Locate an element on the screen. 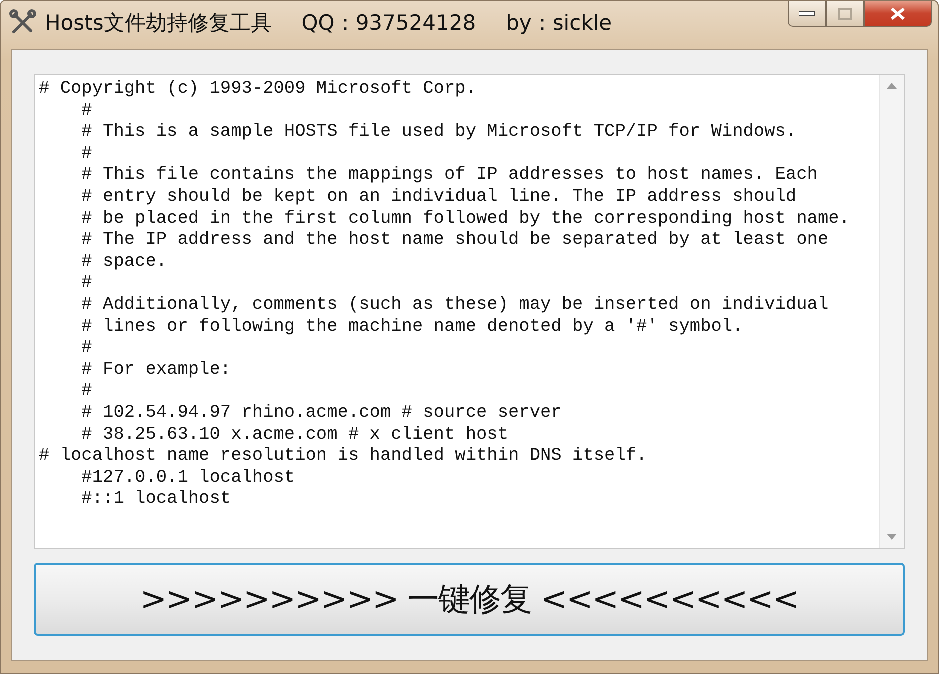 This screenshot has width=939, height=674. close-icon is located at coordinates (898, 13).